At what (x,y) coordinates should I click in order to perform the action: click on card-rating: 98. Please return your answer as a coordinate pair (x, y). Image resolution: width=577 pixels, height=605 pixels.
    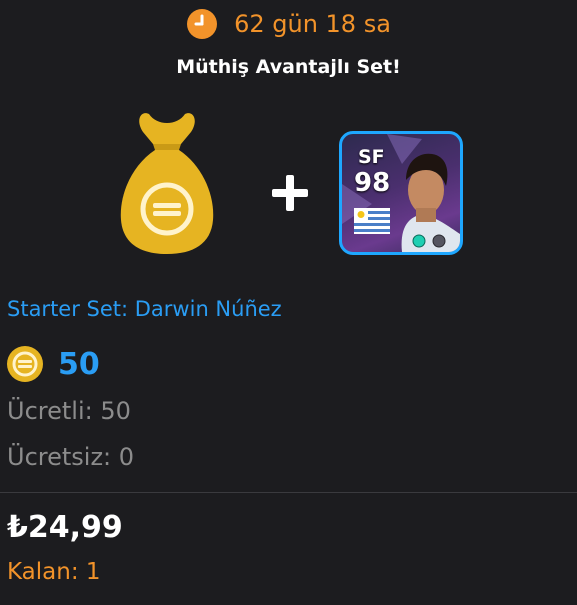
    Looking at the image, I should click on (372, 183).